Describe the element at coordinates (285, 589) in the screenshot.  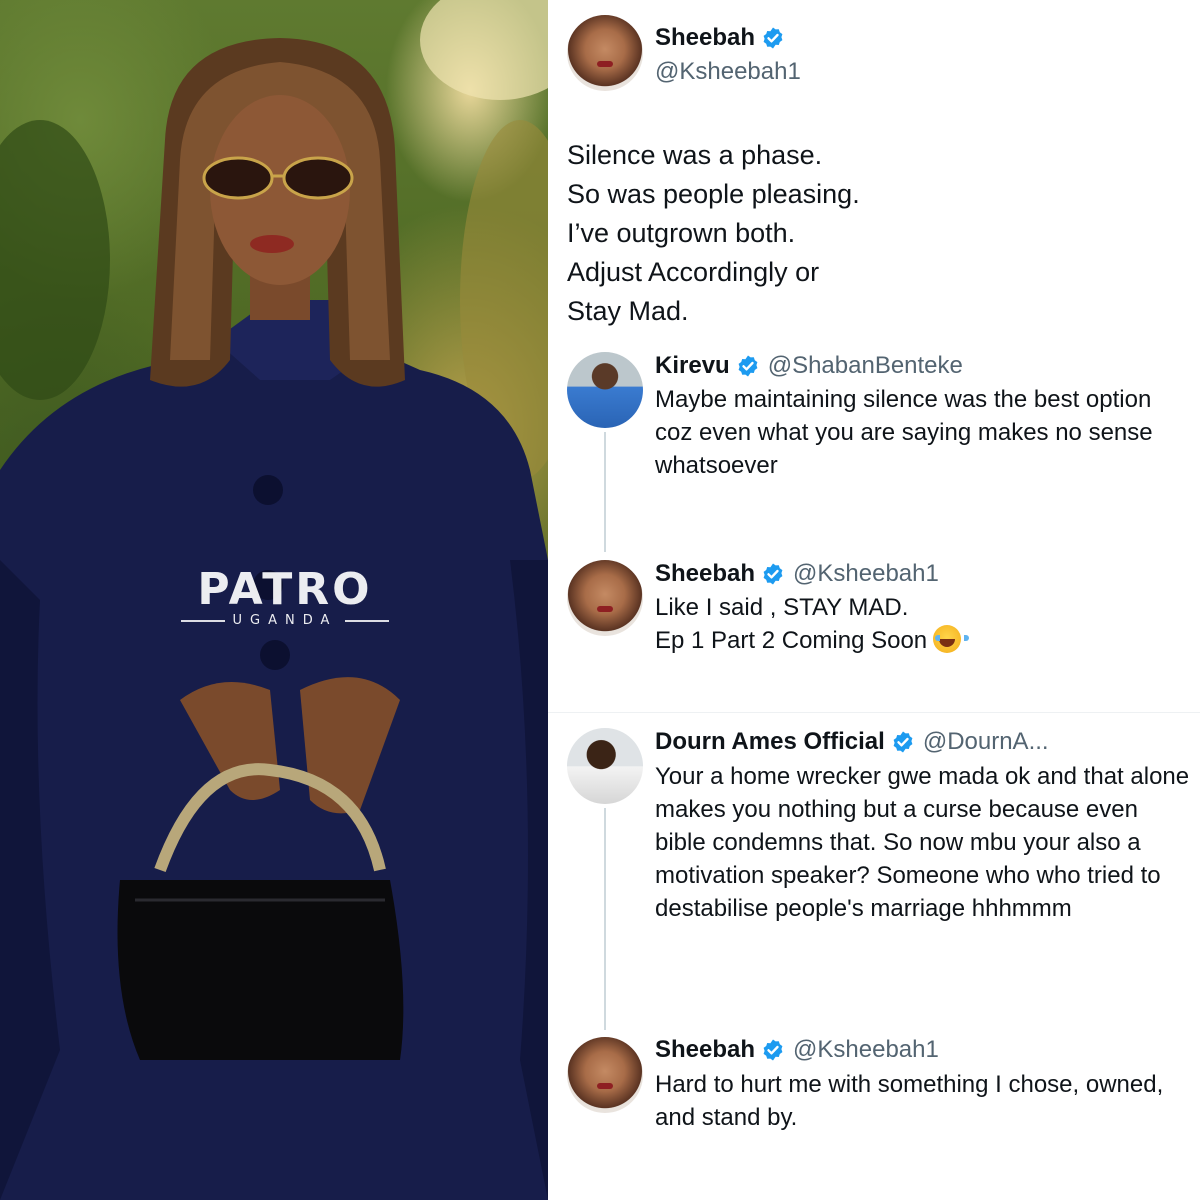
I see `watermark-logo-text: PATRO` at that location.